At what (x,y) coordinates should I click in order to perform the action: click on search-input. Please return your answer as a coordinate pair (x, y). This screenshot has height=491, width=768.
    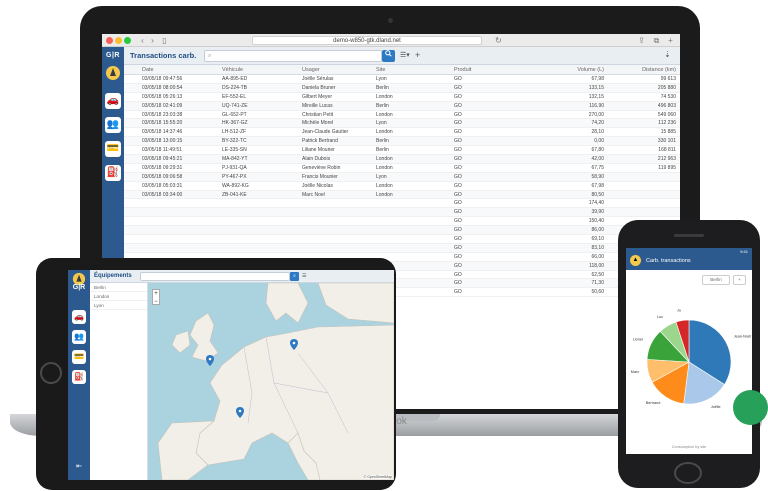
    Looking at the image, I should click on (215, 276).